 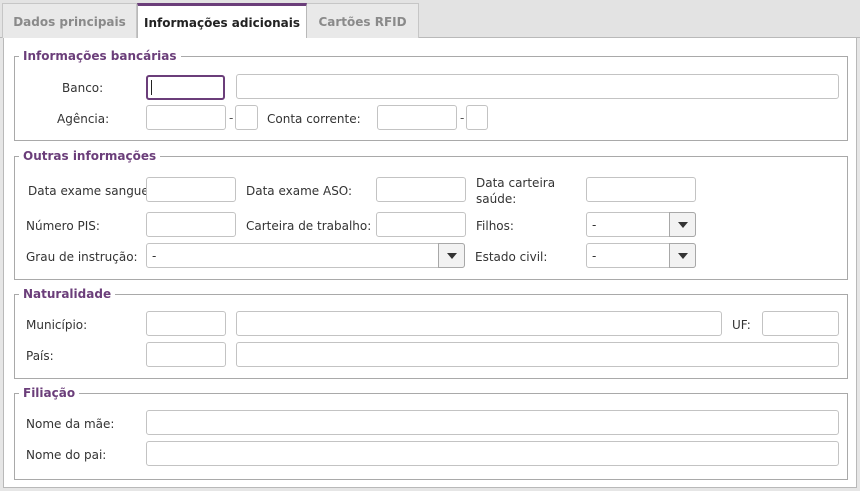 What do you see at coordinates (417, 117) in the screenshot?
I see `conta-corrente-input` at bounding box center [417, 117].